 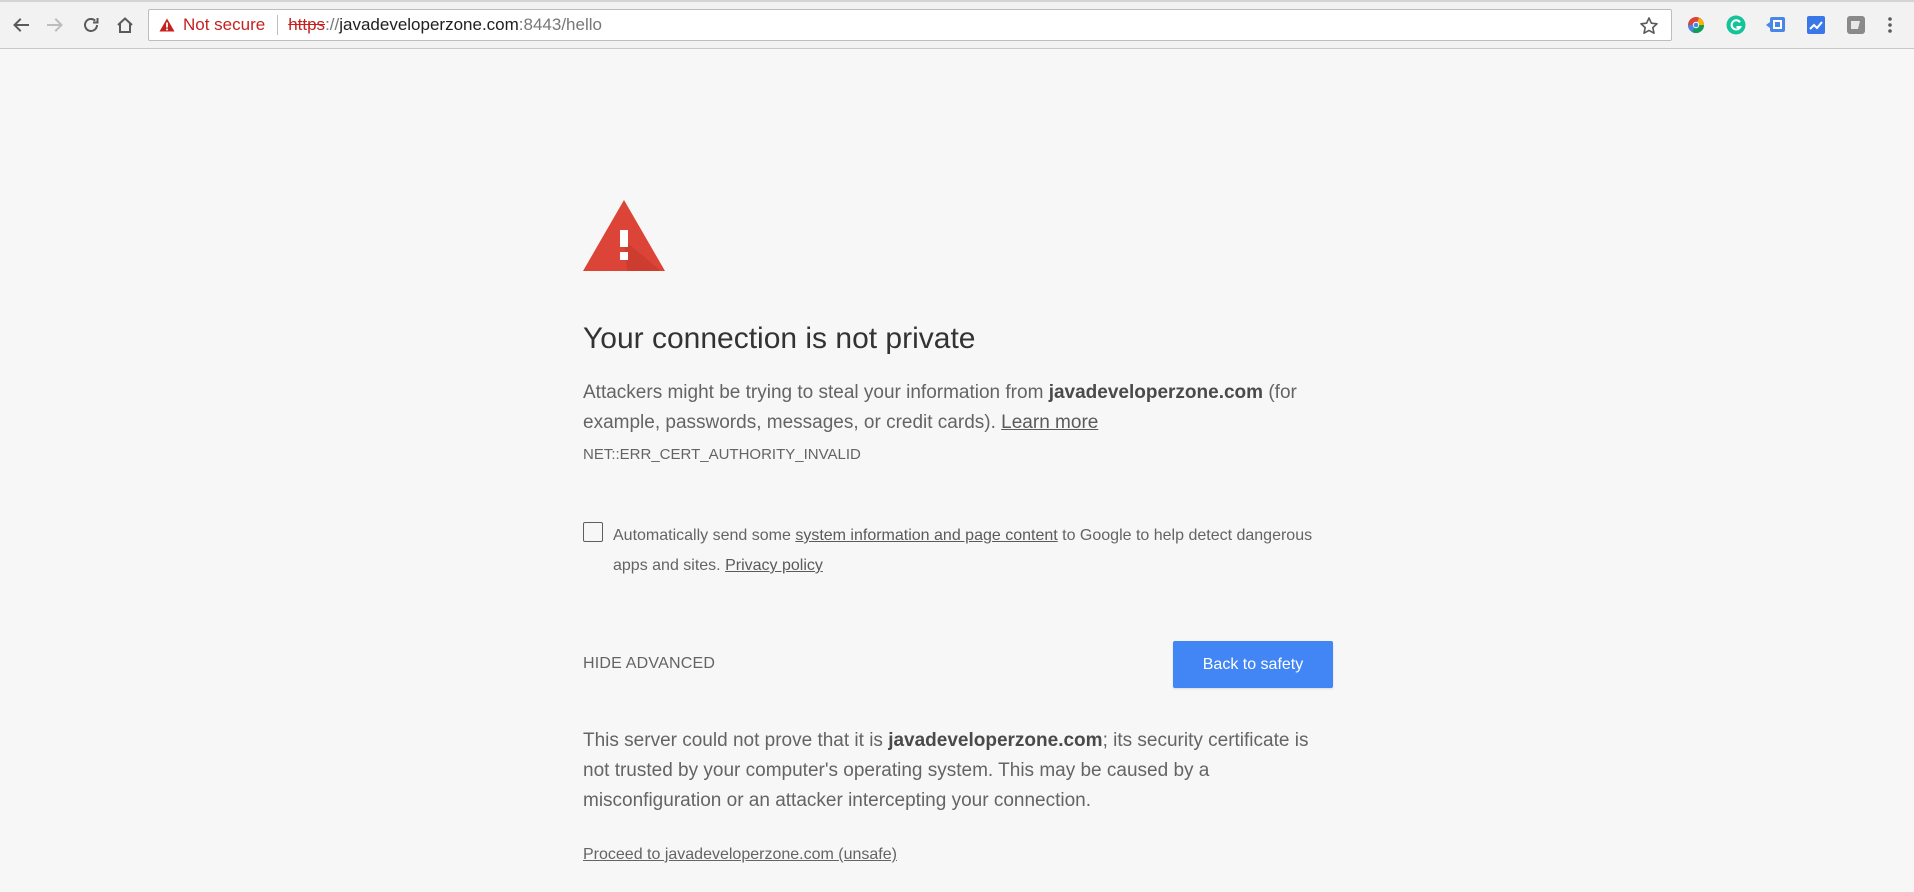 I want to click on warning-triangle-icon, so click(x=624, y=235).